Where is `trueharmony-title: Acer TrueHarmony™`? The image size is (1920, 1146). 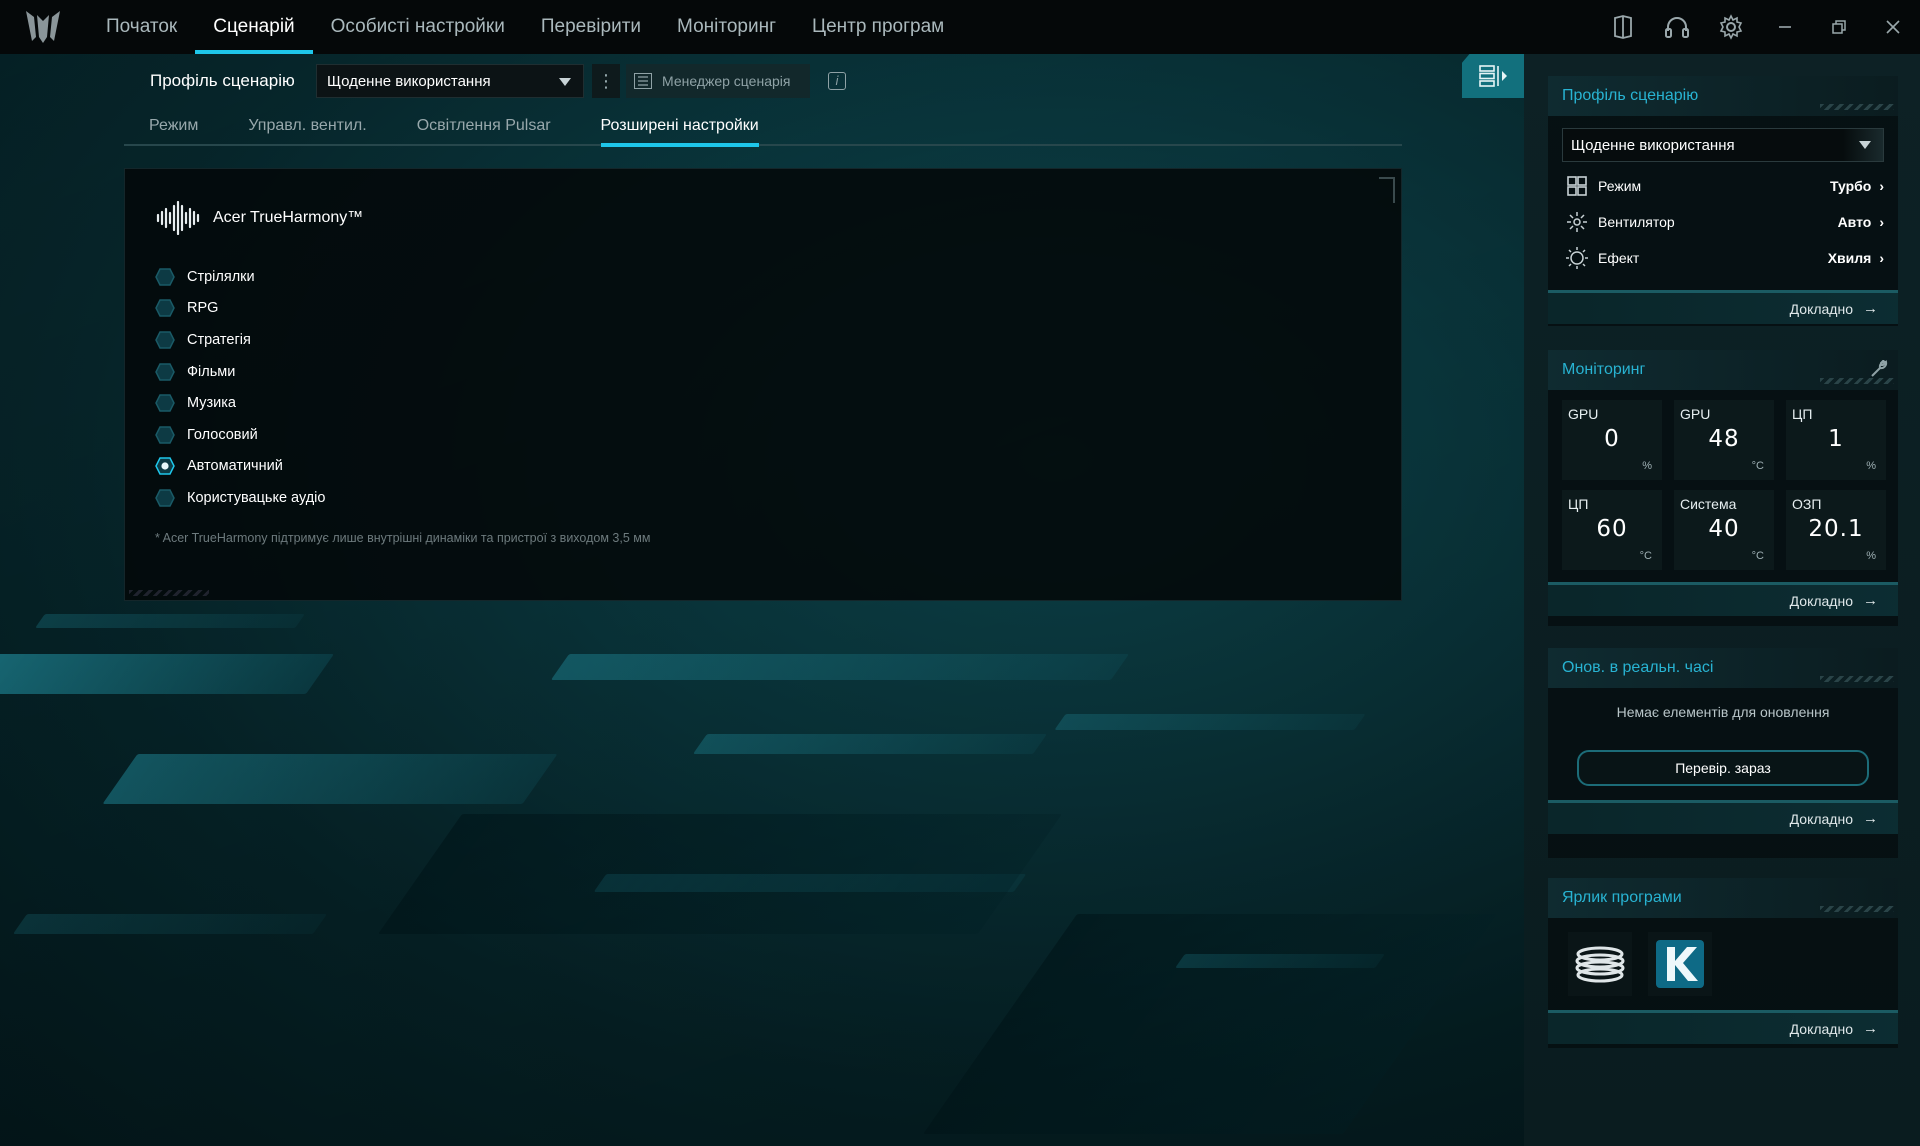
trueharmony-title: Acer TrueHarmony™ is located at coordinates (288, 217).